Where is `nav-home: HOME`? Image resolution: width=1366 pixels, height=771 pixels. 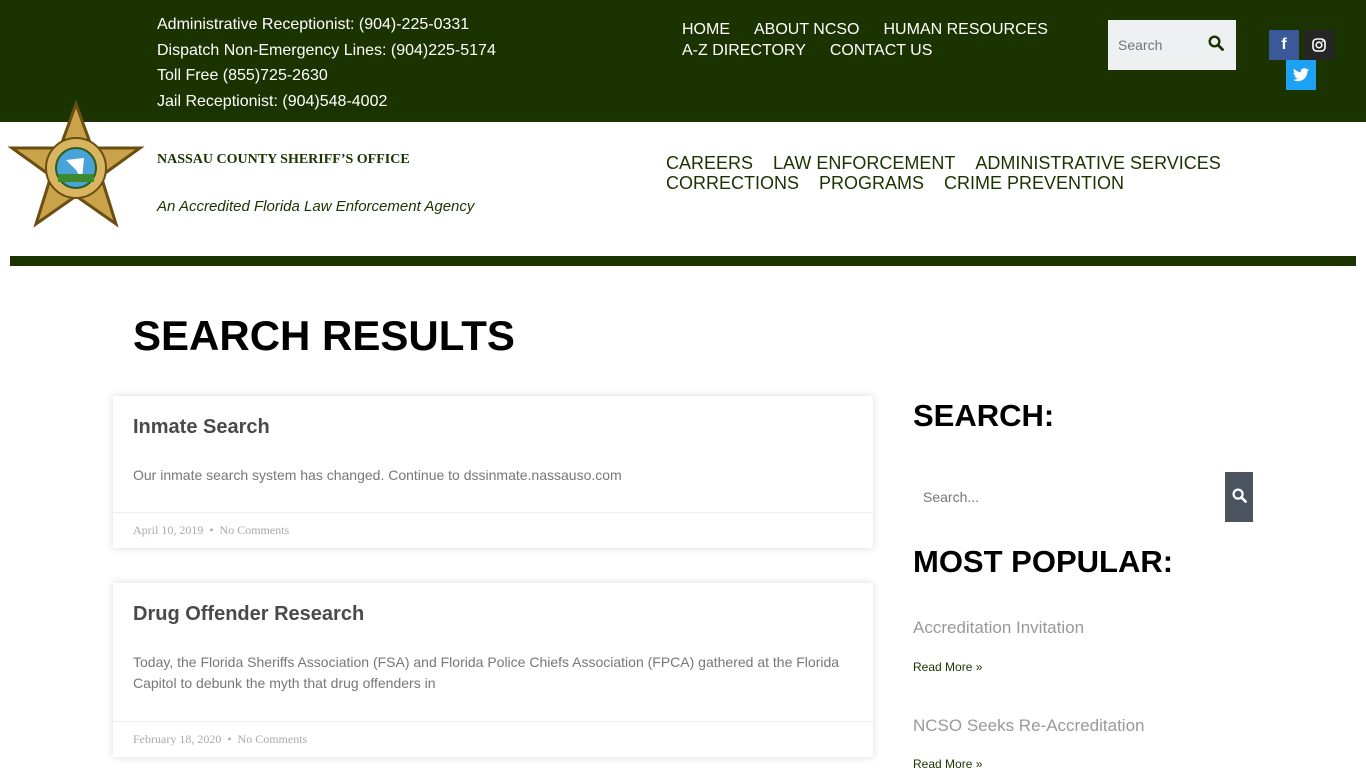 nav-home: HOME is located at coordinates (706, 29).